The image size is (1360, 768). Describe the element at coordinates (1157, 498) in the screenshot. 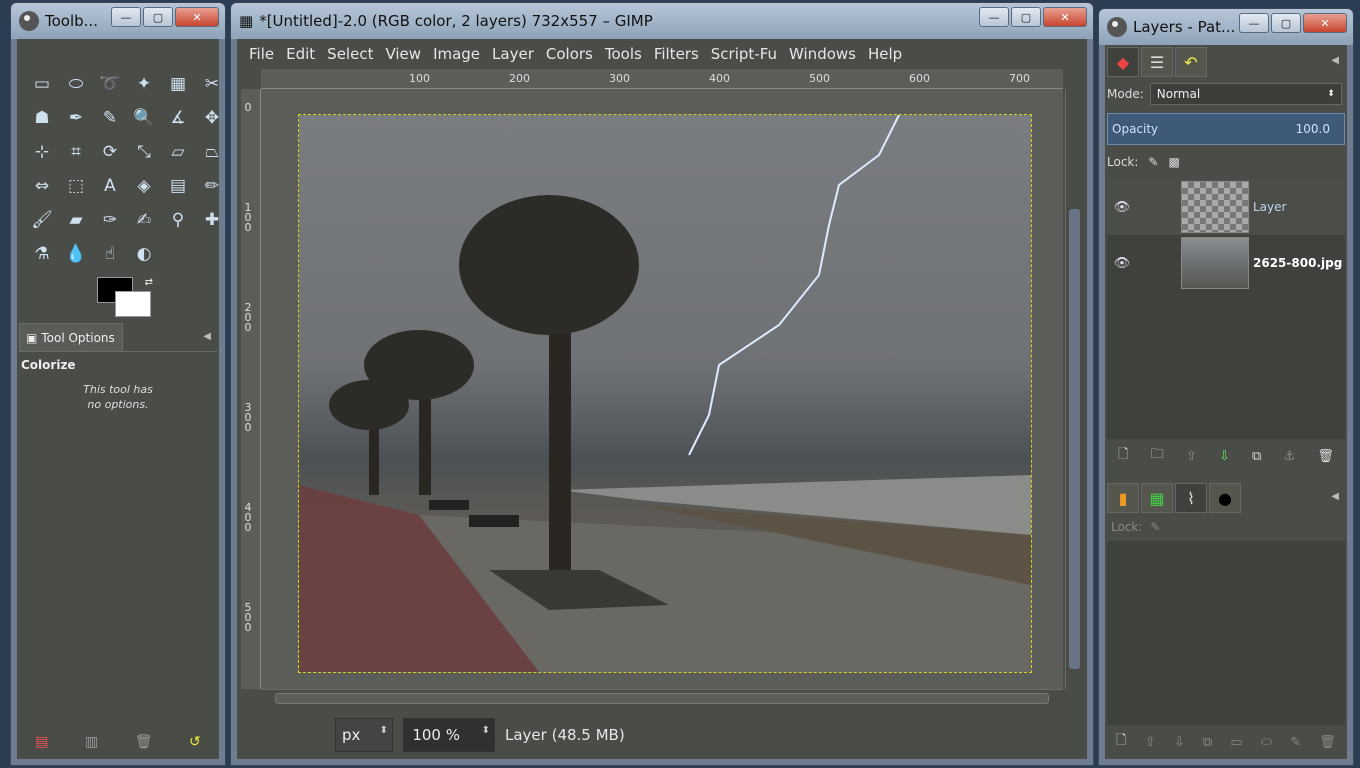

I see `tab-patterns: ▦` at that location.